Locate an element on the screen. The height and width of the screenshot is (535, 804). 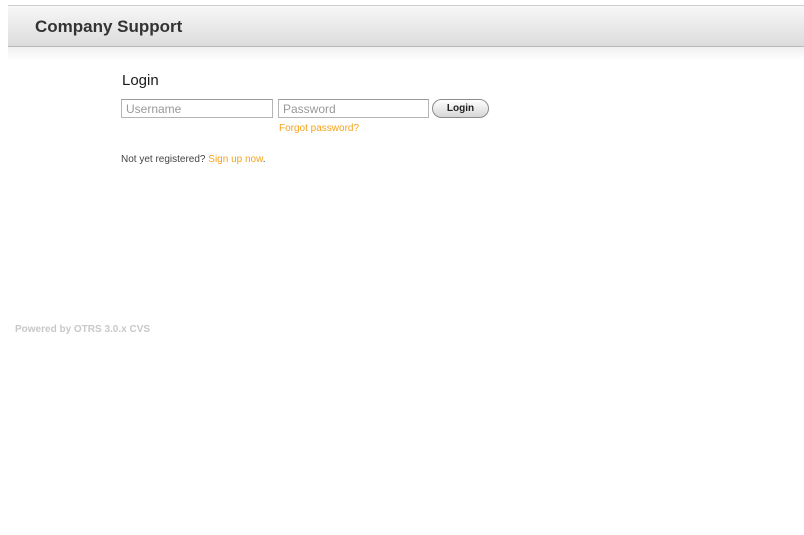
register-prompt: Not yet registered? is located at coordinates (163, 159).